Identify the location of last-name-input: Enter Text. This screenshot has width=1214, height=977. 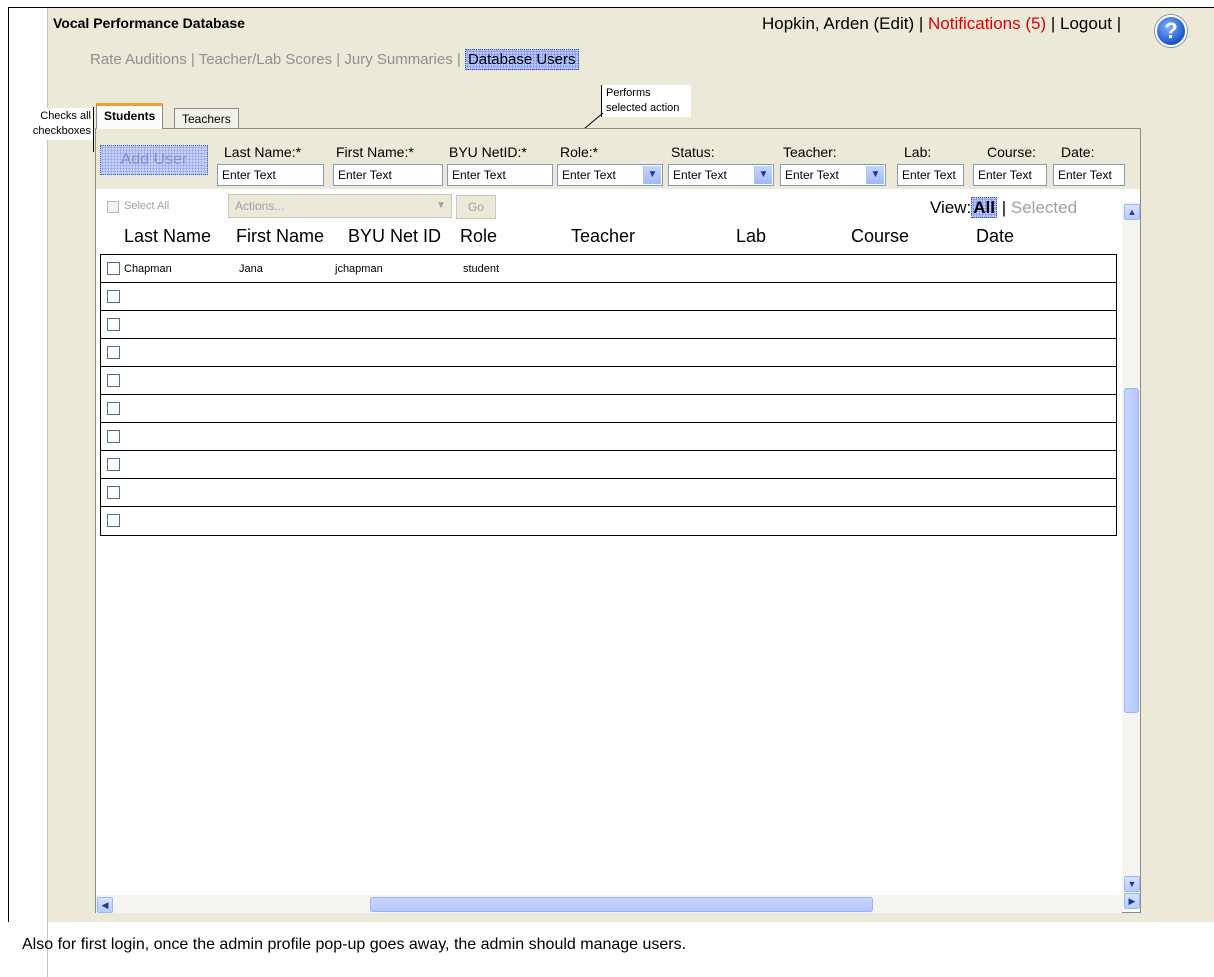
(270, 175).